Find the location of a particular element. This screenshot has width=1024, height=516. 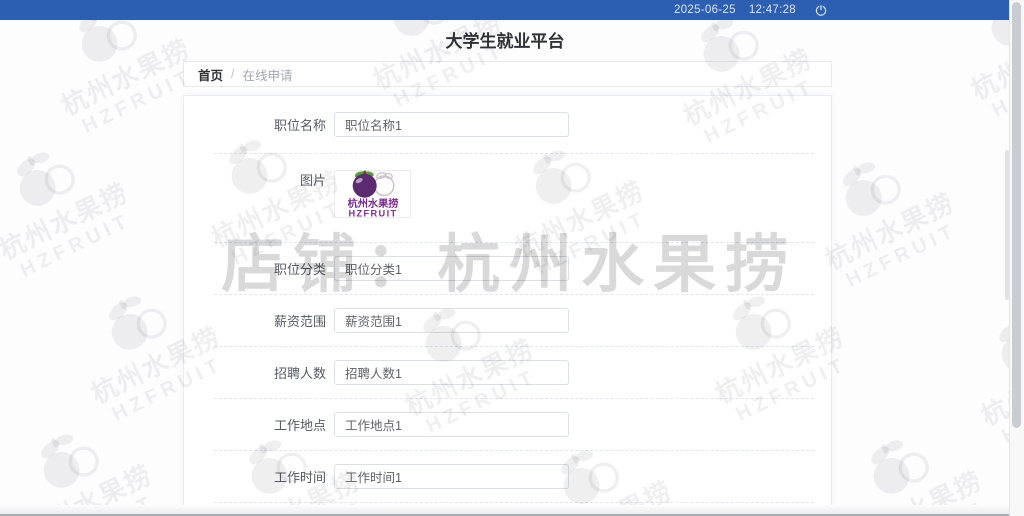

image-label: 图片 is located at coordinates (312, 180).